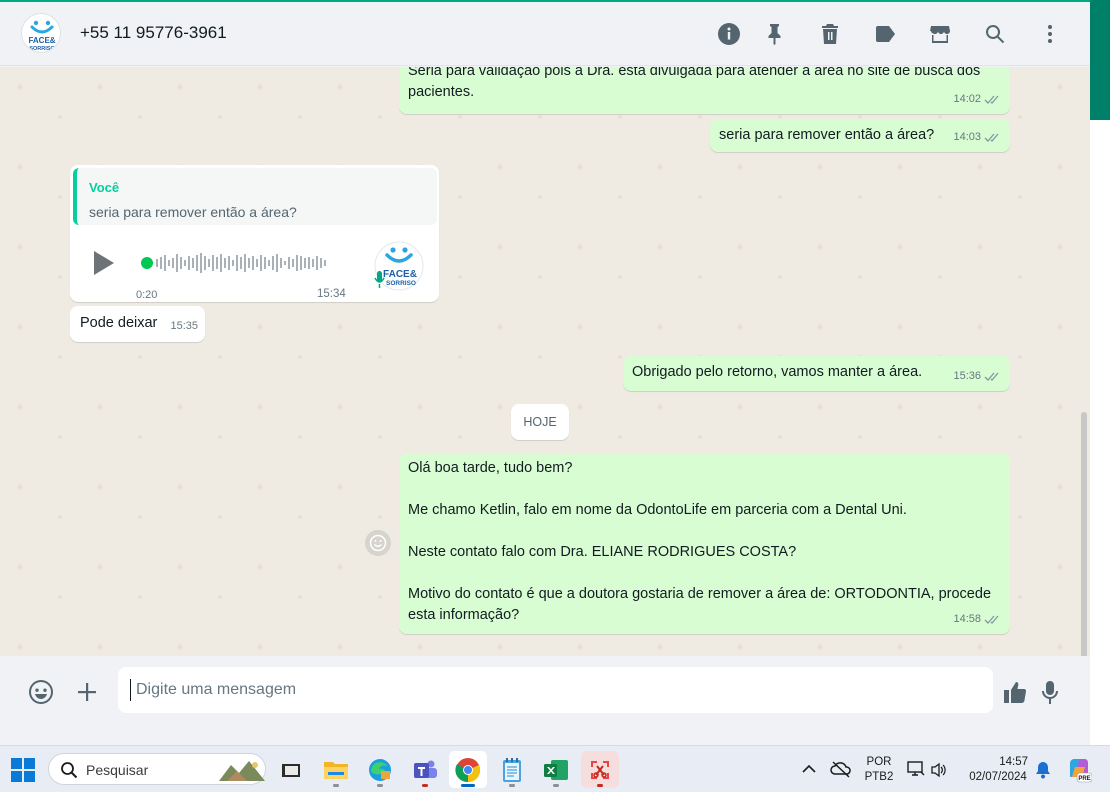  I want to click on chevron-up-icon, so click(809, 768).